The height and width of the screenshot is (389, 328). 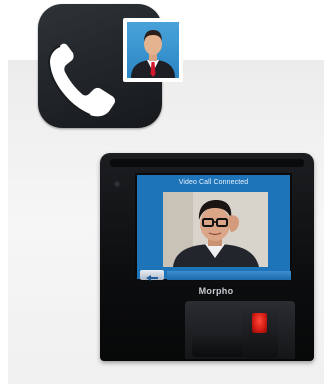 I want to click on back-button, so click(x=152, y=275).